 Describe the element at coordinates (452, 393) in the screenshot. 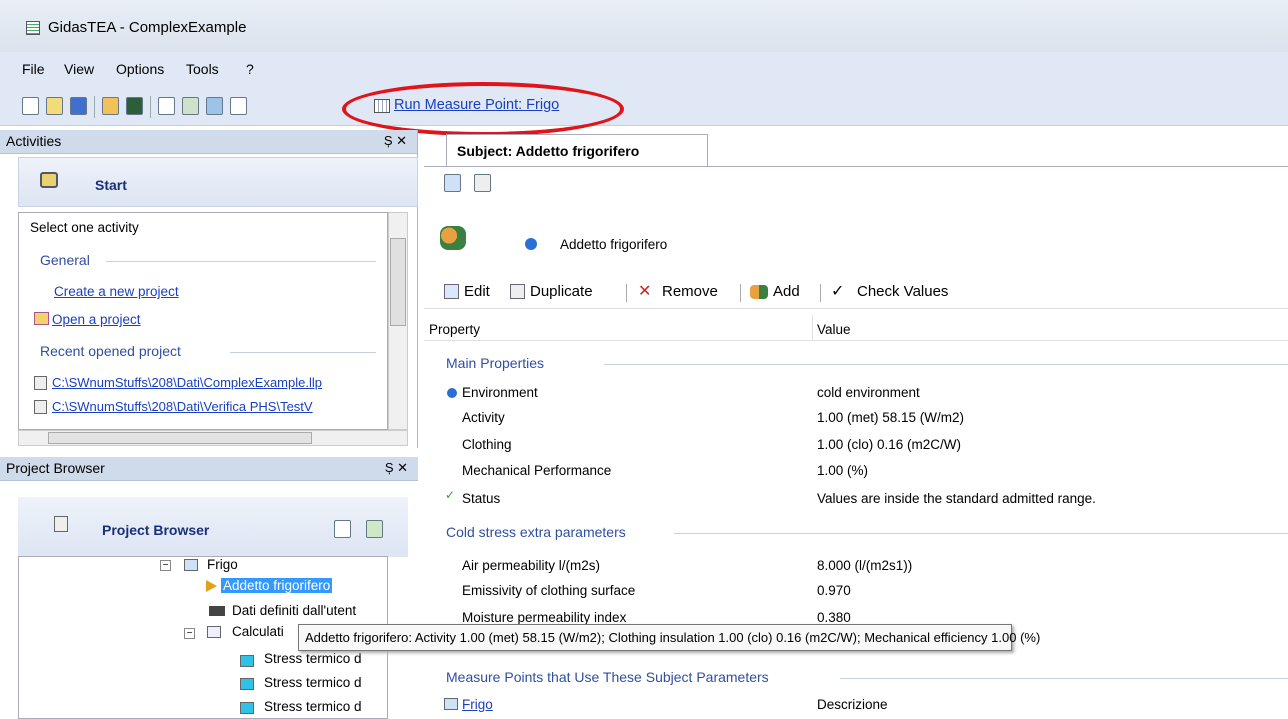

I see `environment-dot-icon` at that location.